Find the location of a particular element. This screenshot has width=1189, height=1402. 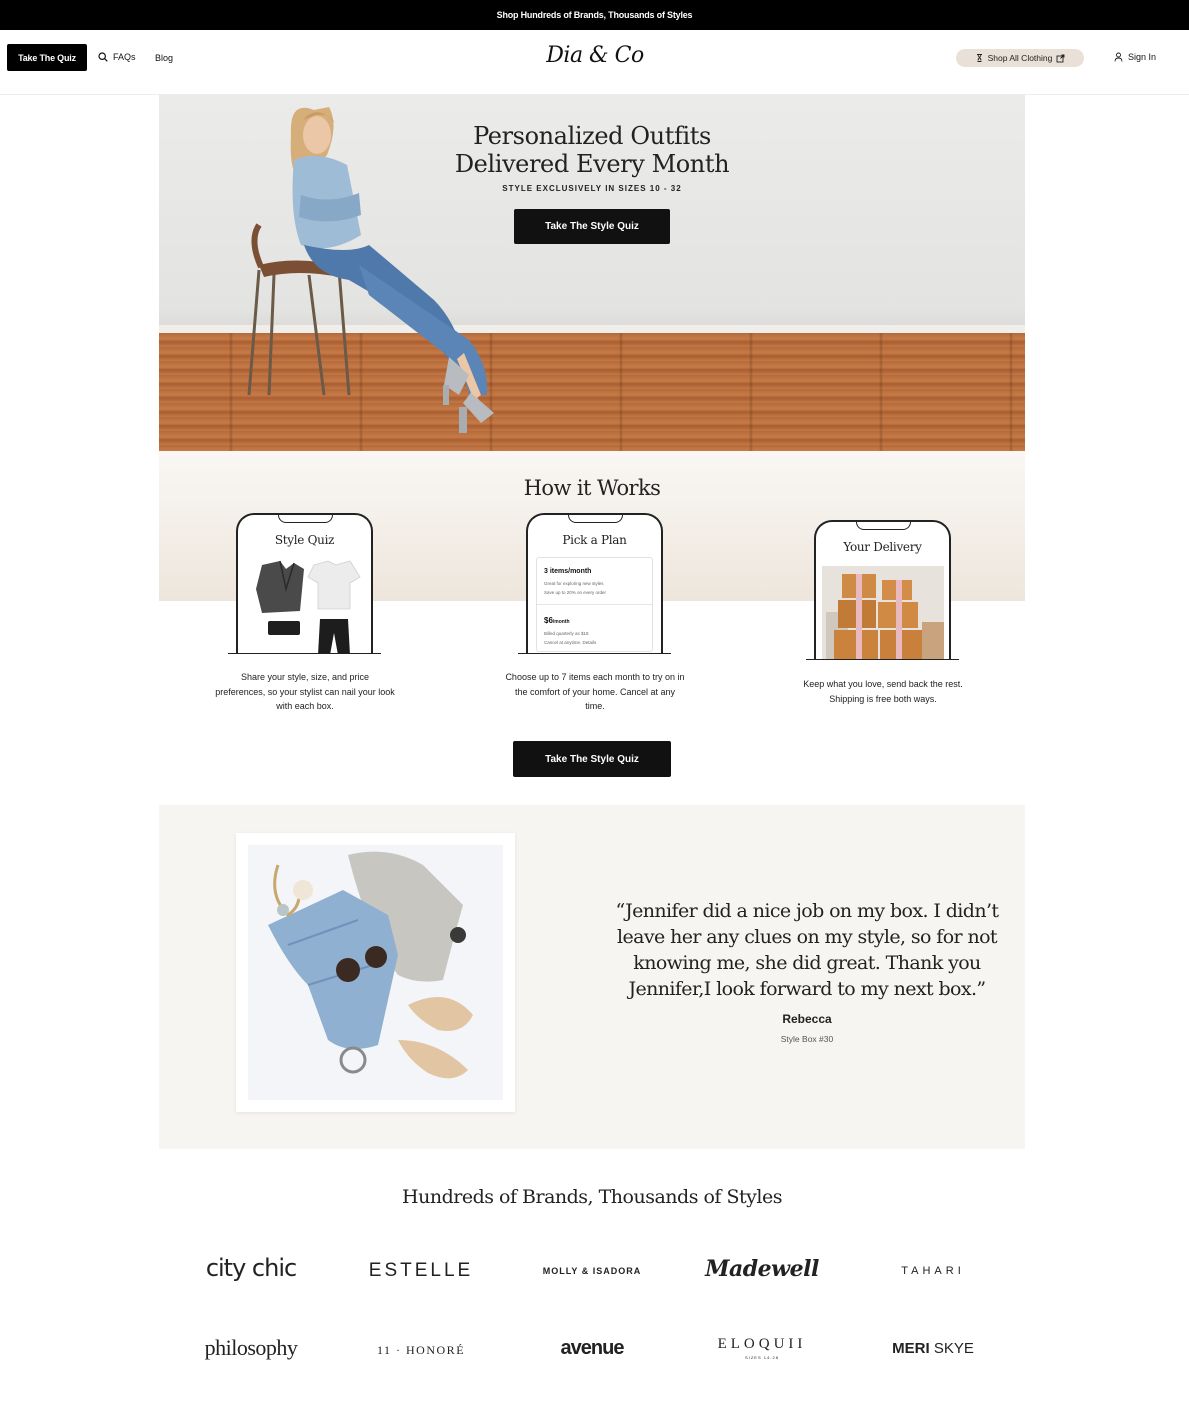

shop-all-clothing-button: Shop All Clothing is located at coordinates (1020, 58).